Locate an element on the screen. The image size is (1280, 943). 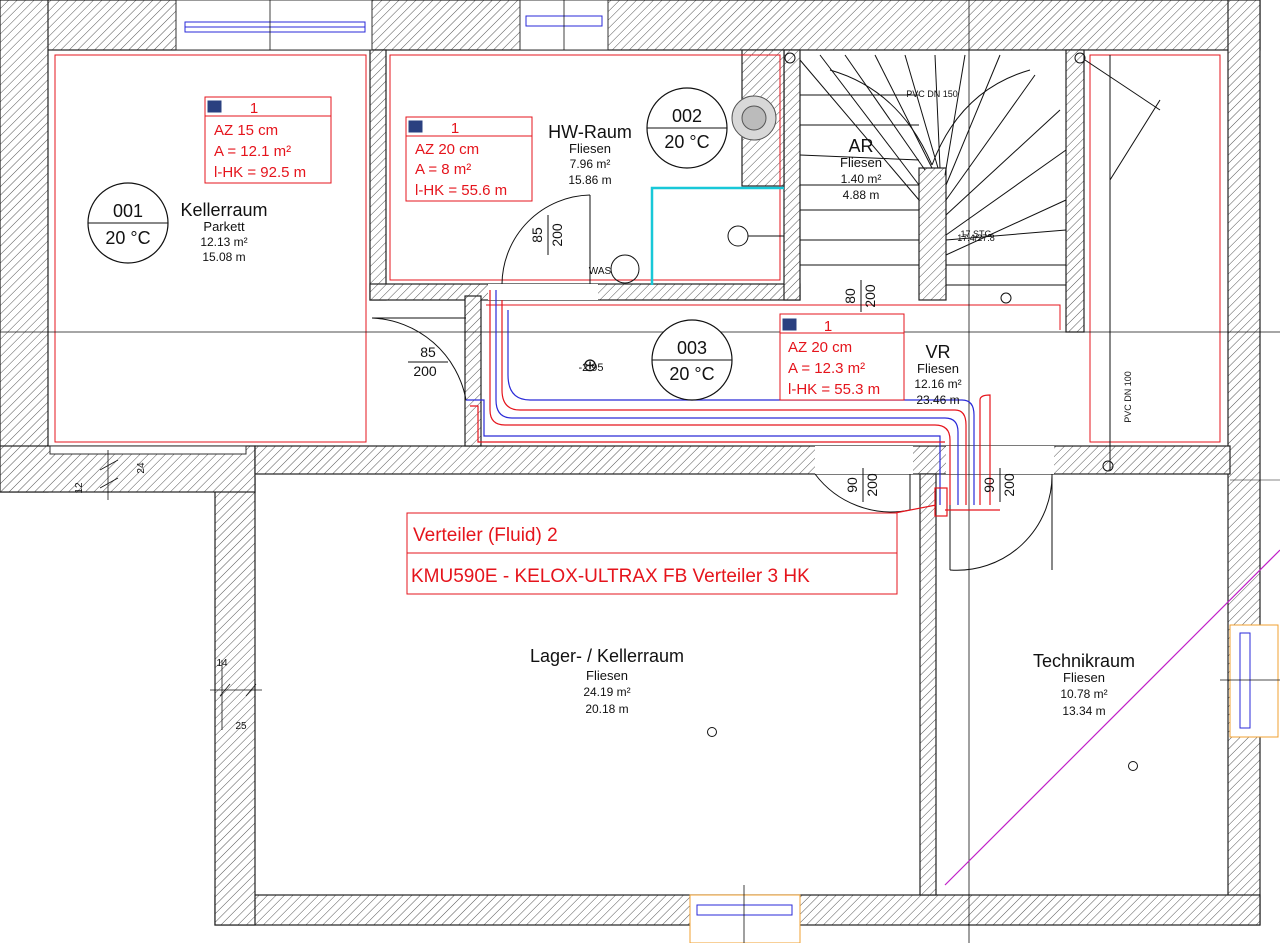
pvc-100-label: PVC DN 100 is located at coordinates (1128, 397).